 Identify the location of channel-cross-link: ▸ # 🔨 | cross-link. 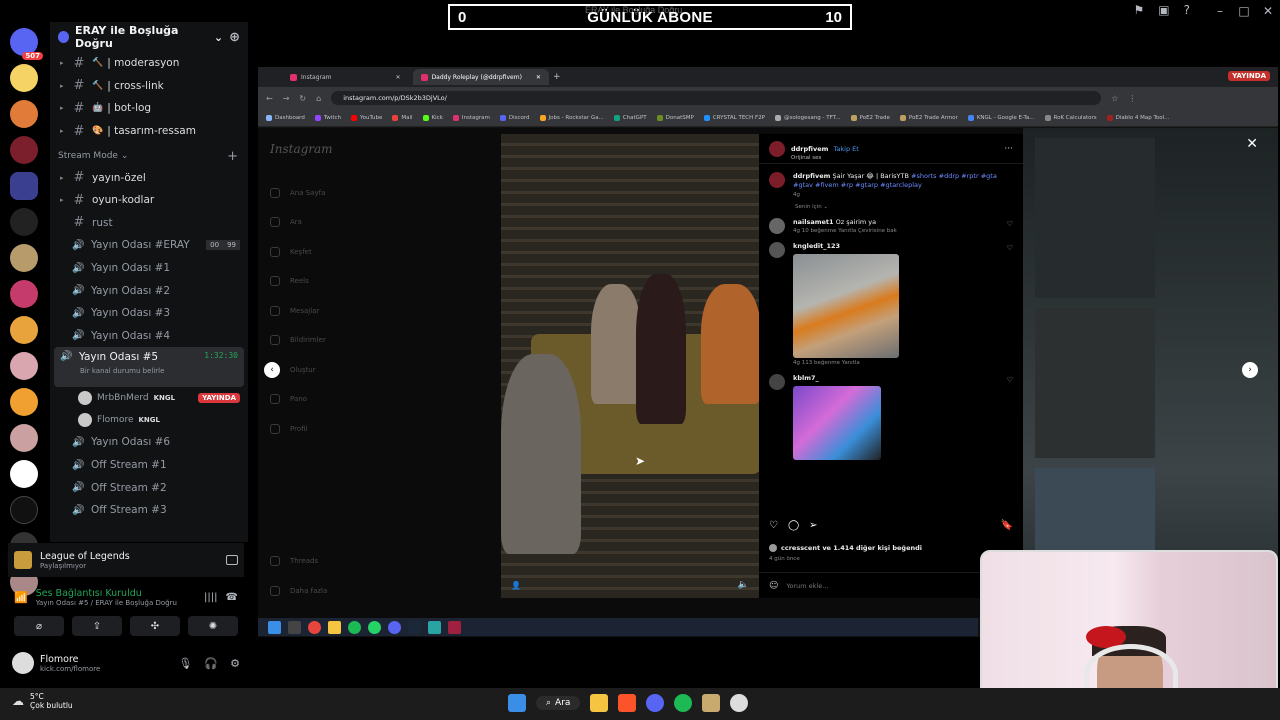
(149, 86).